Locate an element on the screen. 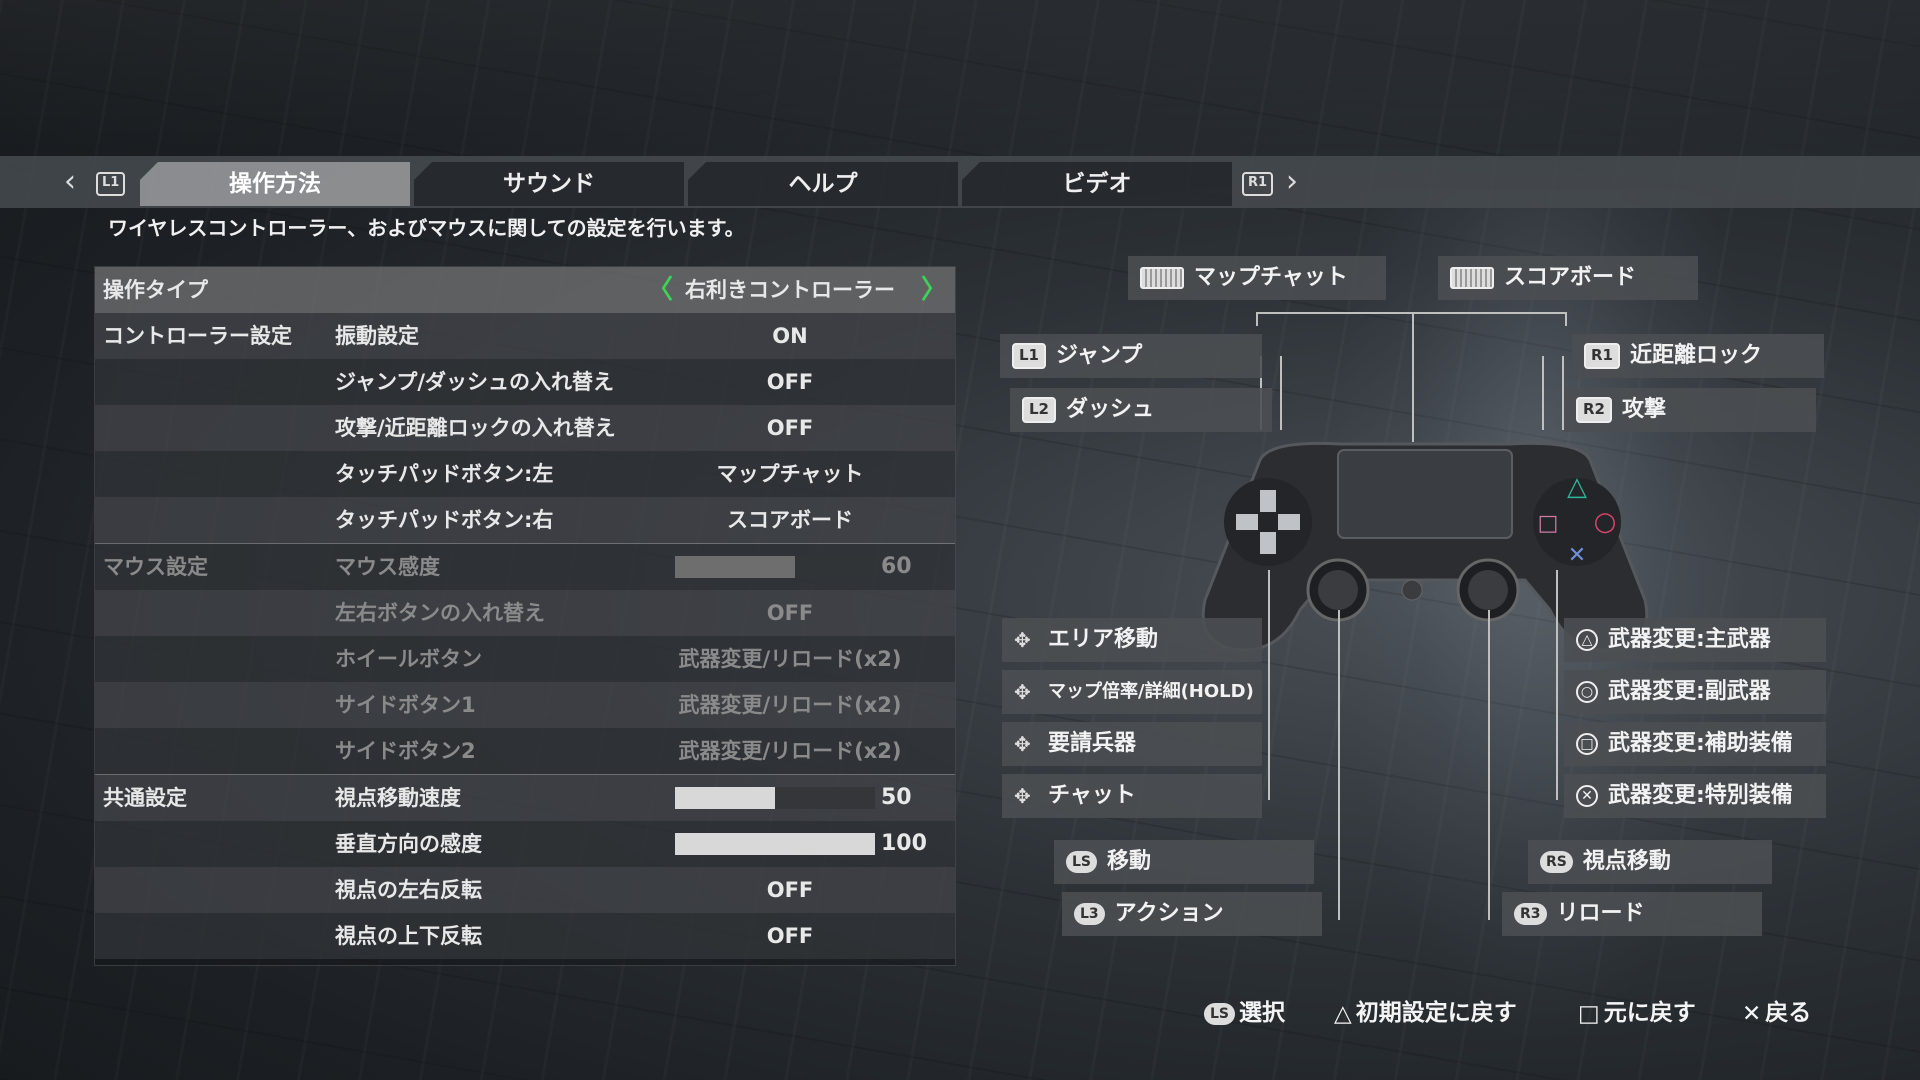 This screenshot has height=1080, width=1920. r2-button-icon: R2 is located at coordinates (1594, 410).